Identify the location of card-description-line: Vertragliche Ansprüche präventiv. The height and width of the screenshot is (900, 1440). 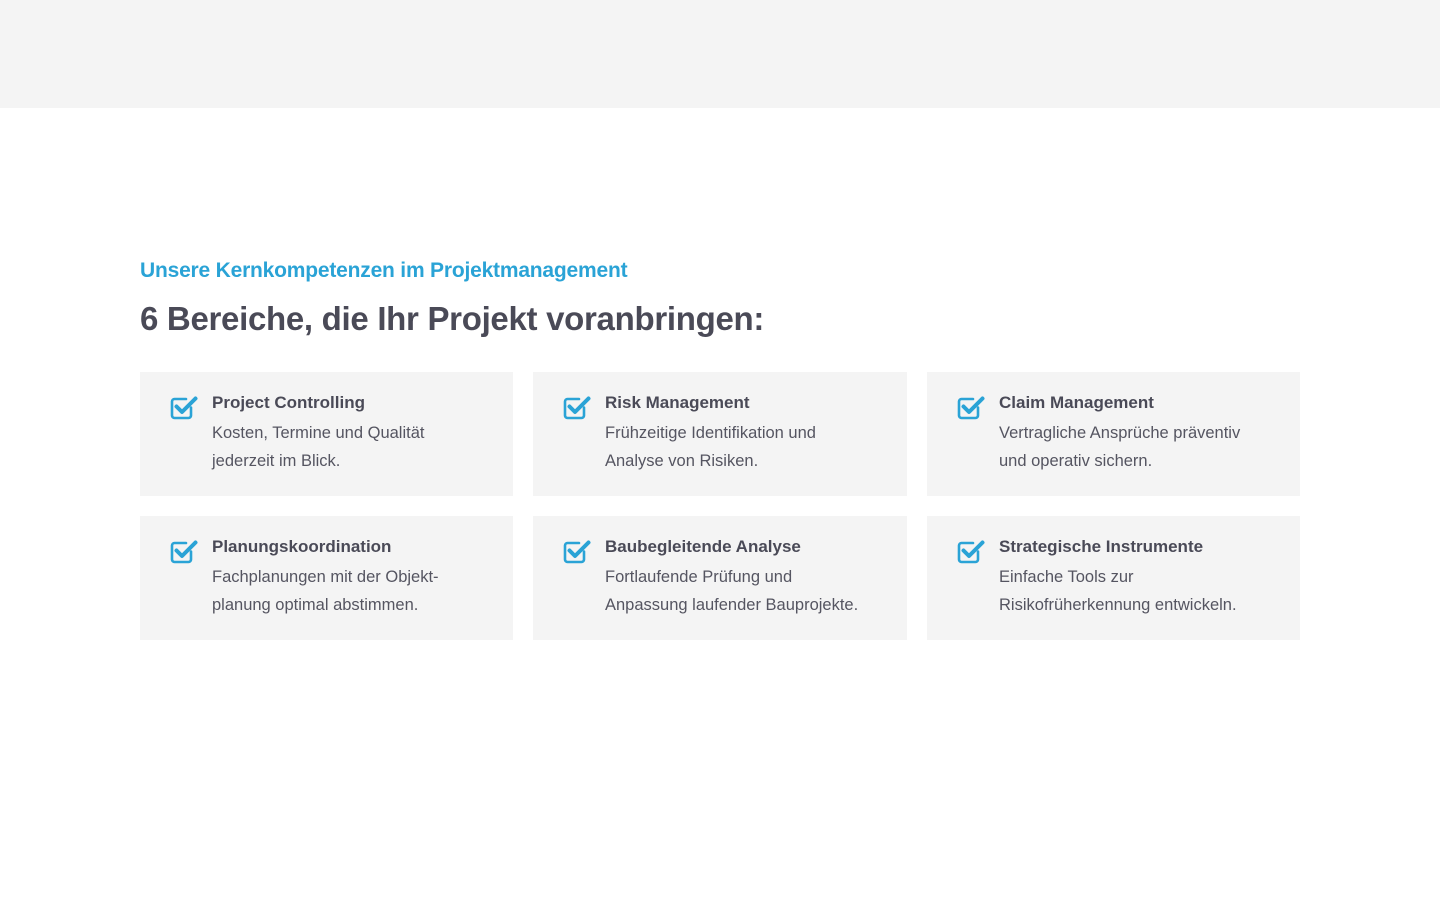
(1120, 433).